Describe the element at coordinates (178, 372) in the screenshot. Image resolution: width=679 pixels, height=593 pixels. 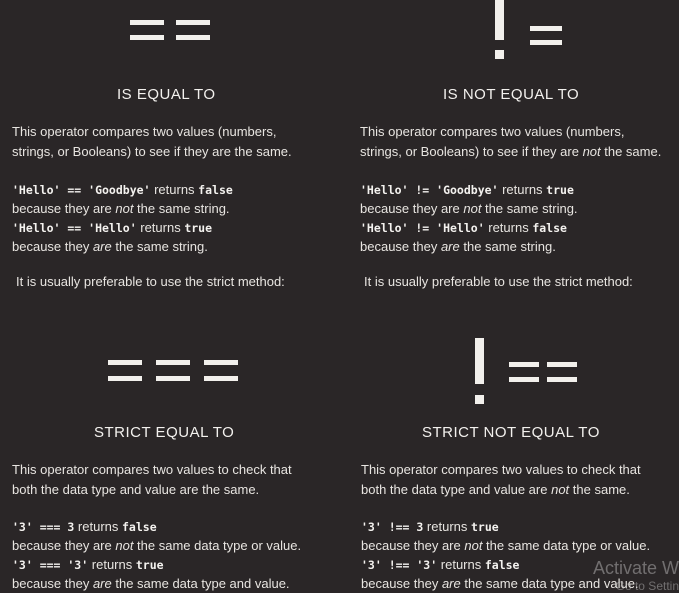
I see `strict-equal-operator-icon` at that location.